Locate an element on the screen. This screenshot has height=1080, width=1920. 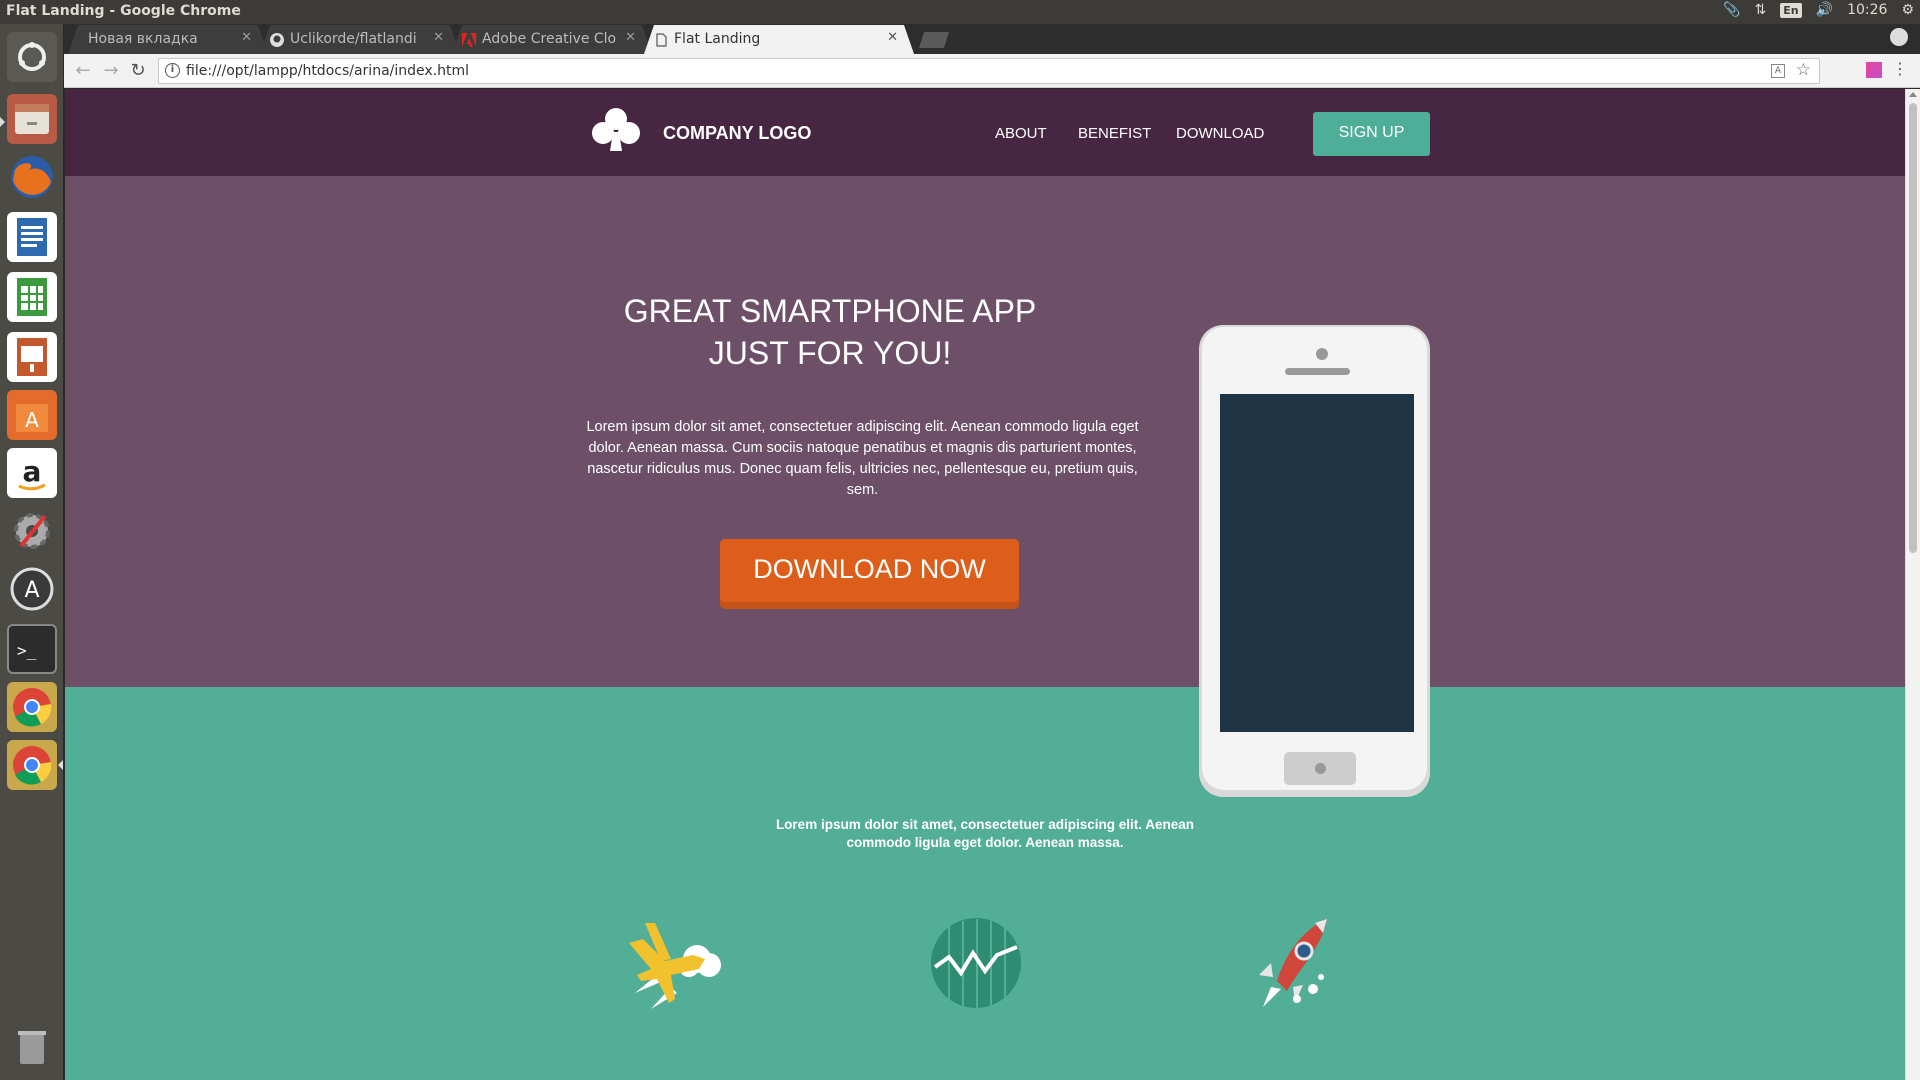
window-title: Flat Landing - Google Chrome is located at coordinates (123, 11).